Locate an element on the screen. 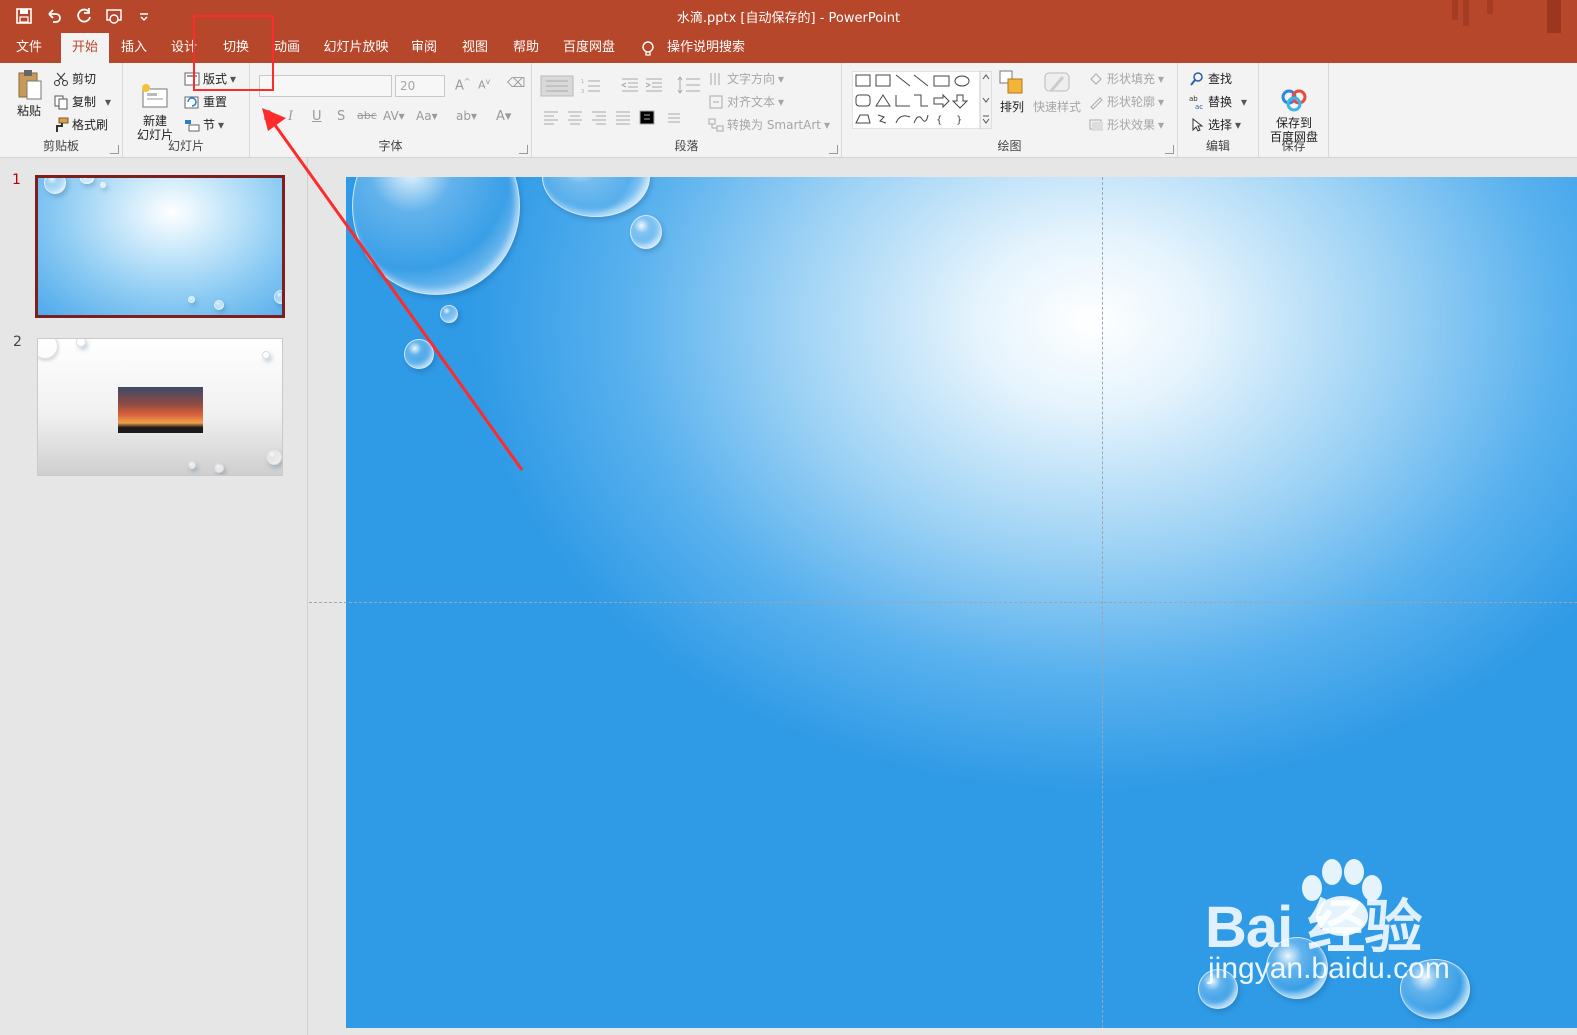 The width and height of the screenshot is (1577, 1035). tab-slideshow: 幻灯片放映 is located at coordinates (356, 48).